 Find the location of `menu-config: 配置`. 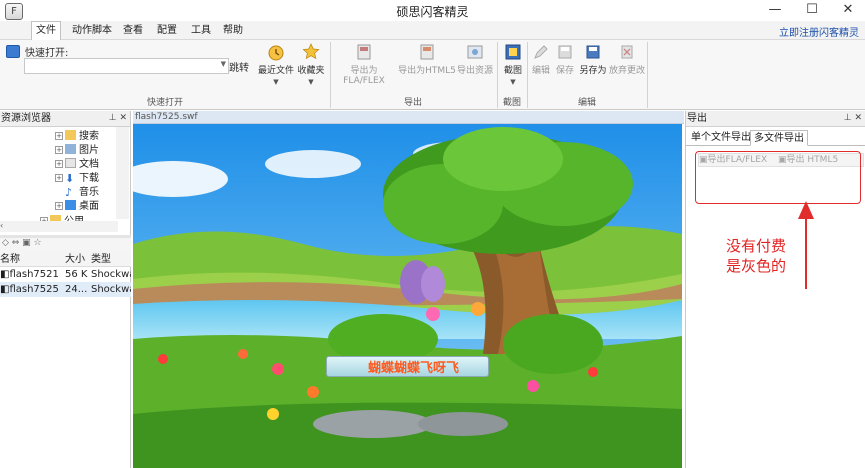

menu-config: 配置 is located at coordinates (167, 31).